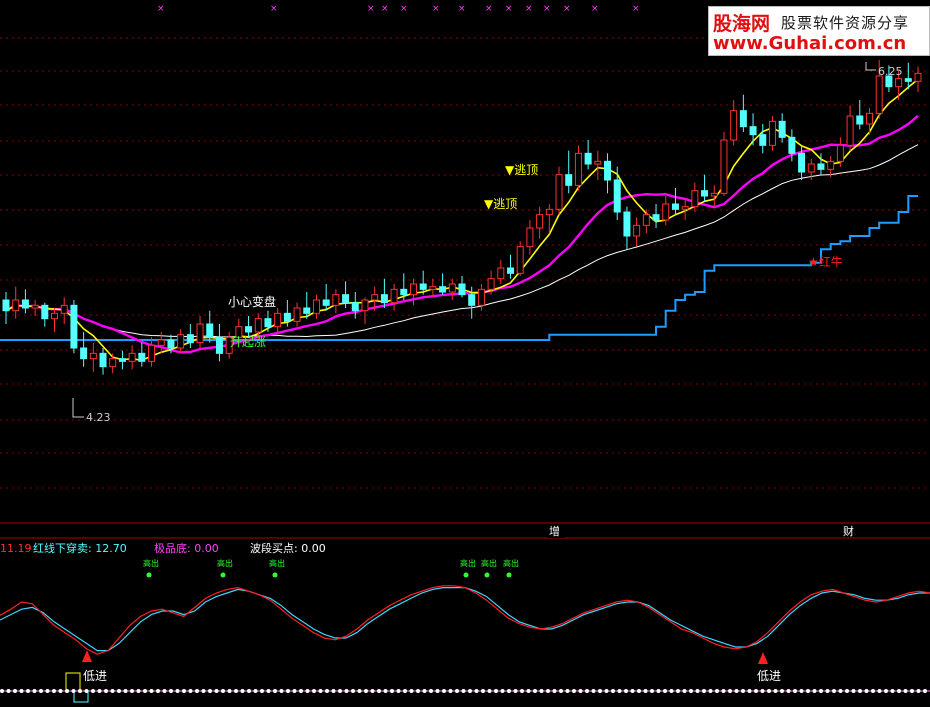 The image size is (930, 707). Describe the element at coordinates (248, 341) in the screenshot. I see `start-rise-label: 升起涨` at that location.